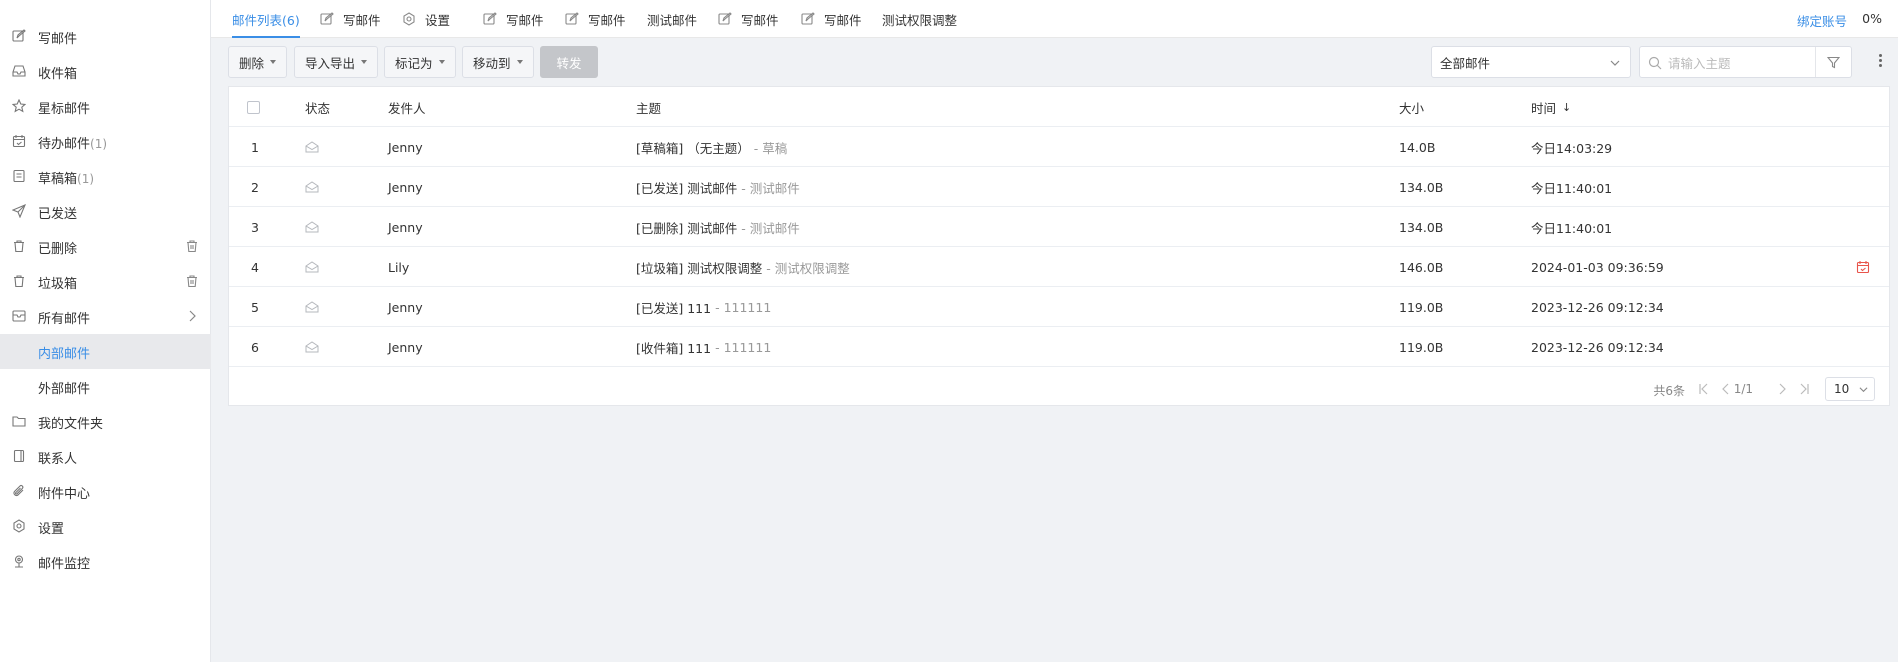 This screenshot has height=662, width=1898. I want to click on sidebar-item-inbox: 收件箱, so click(105, 71).